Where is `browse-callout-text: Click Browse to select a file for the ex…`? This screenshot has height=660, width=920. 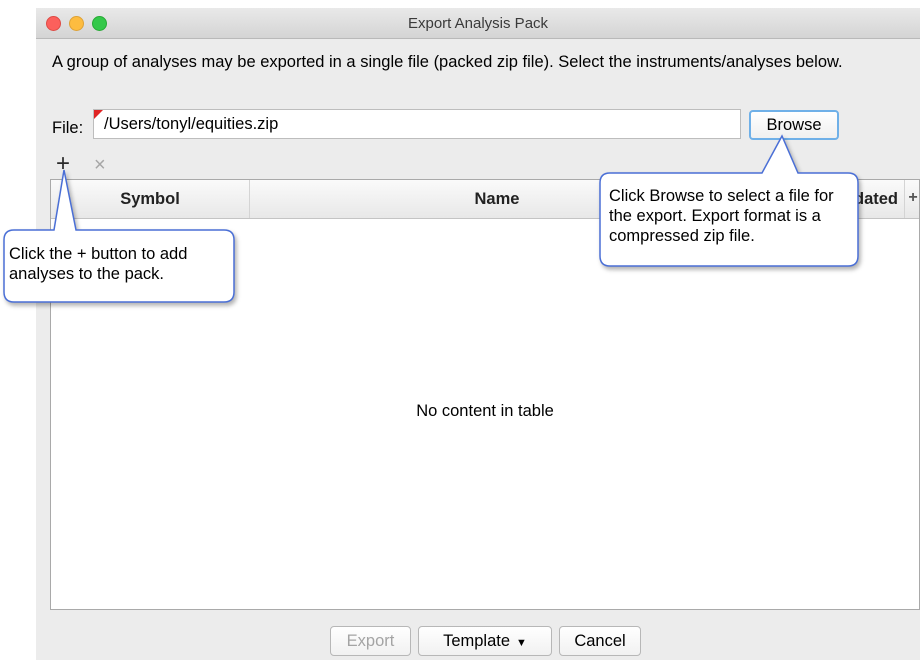
browse-callout-text: Click Browse to select a file for the ex… is located at coordinates (721, 216).